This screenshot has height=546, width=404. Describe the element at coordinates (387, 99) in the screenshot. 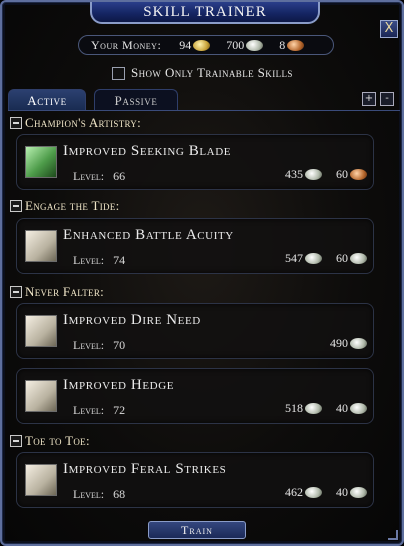

I see `collapse-all-button: -` at that location.